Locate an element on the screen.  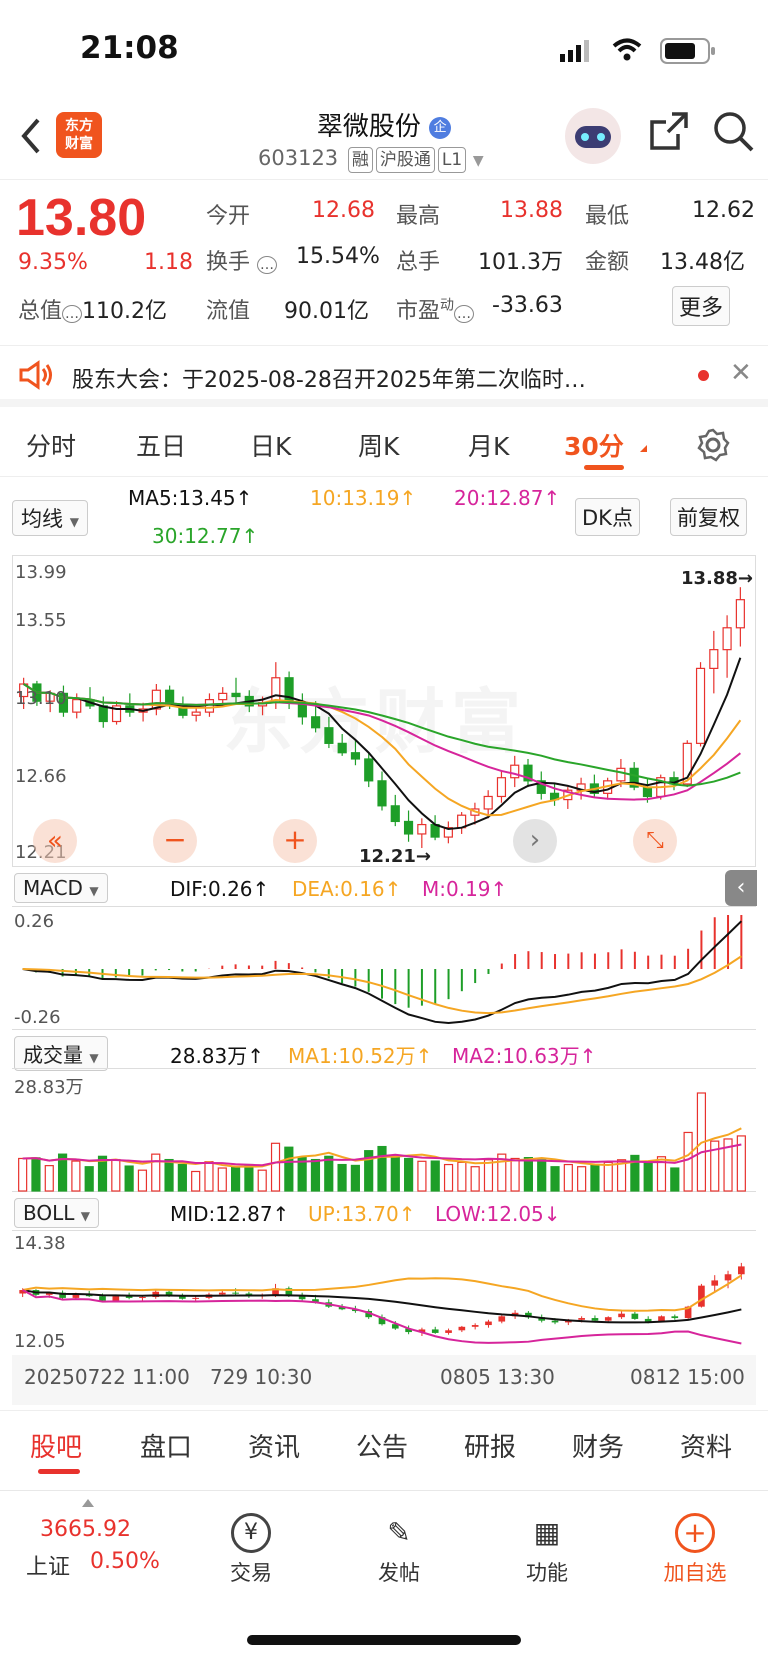
ma5-label: MA5:13.45↑ is located at coordinates (190, 498).